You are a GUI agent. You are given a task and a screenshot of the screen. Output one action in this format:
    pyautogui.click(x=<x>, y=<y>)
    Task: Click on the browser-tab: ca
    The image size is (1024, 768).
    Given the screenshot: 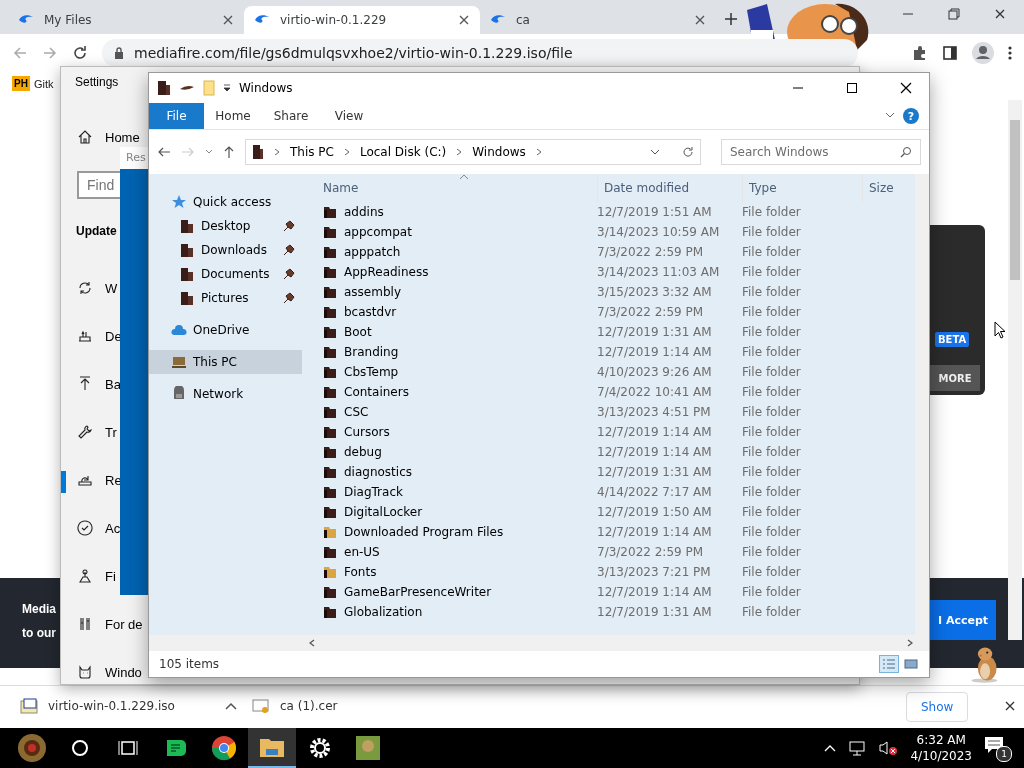 What is the action you would take?
    pyautogui.click(x=598, y=20)
    